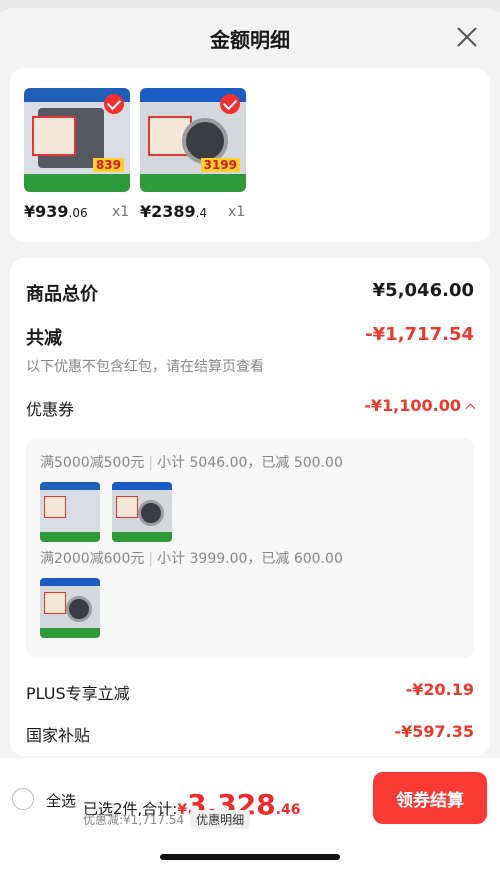 The height and width of the screenshot is (872, 500). I want to click on plus-value: -¥20.19, so click(439, 689).